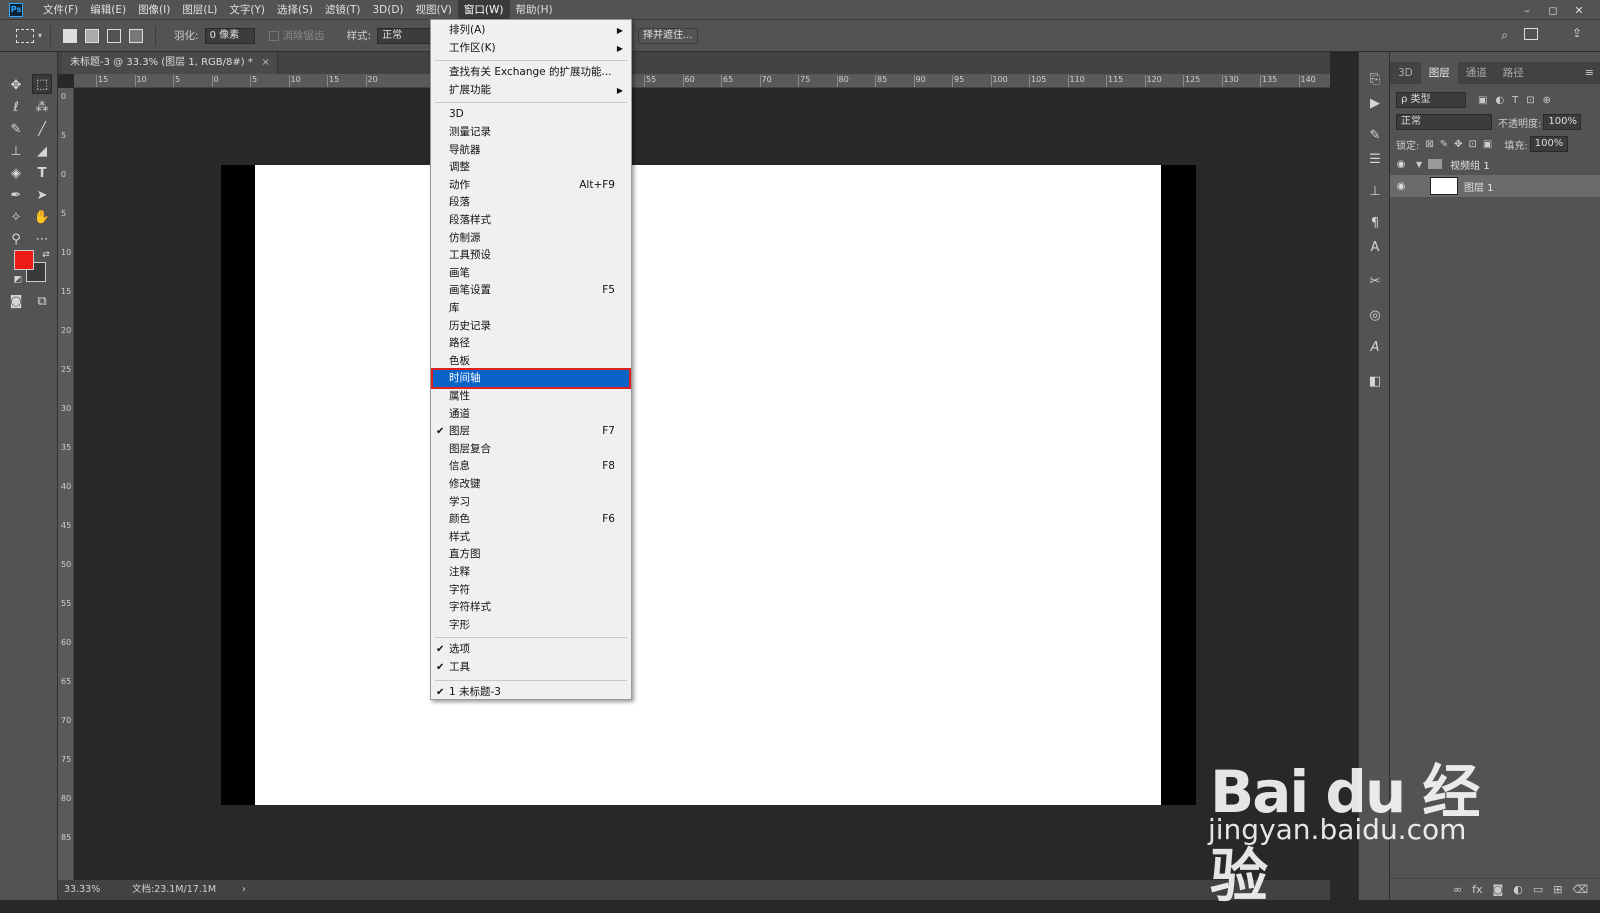 The width and height of the screenshot is (1600, 913). Describe the element at coordinates (1375, 136) in the screenshot. I see `brush-settings-icon: ✎` at that location.